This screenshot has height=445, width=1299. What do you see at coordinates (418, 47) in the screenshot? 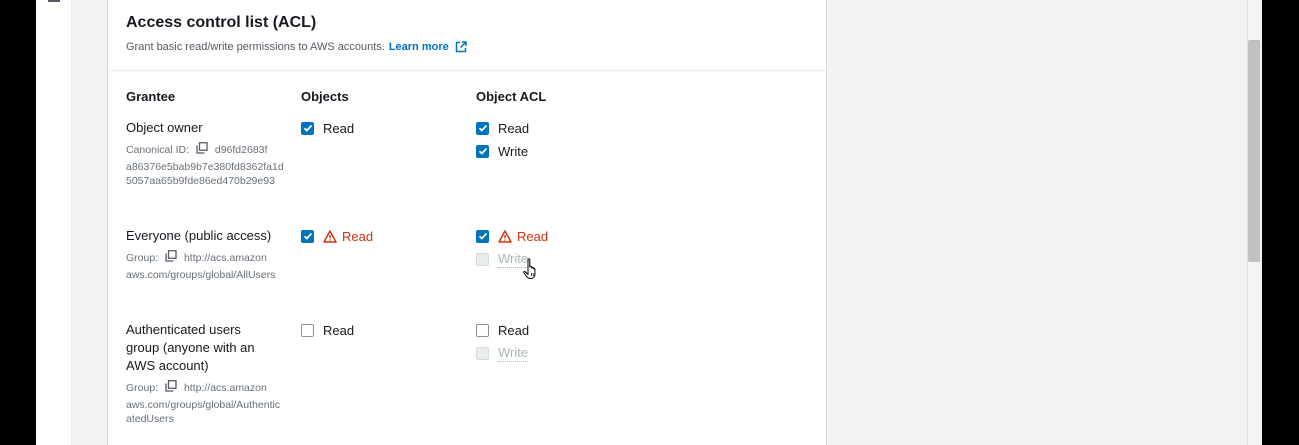
I see `learn-more-label: Learn more` at bounding box center [418, 47].